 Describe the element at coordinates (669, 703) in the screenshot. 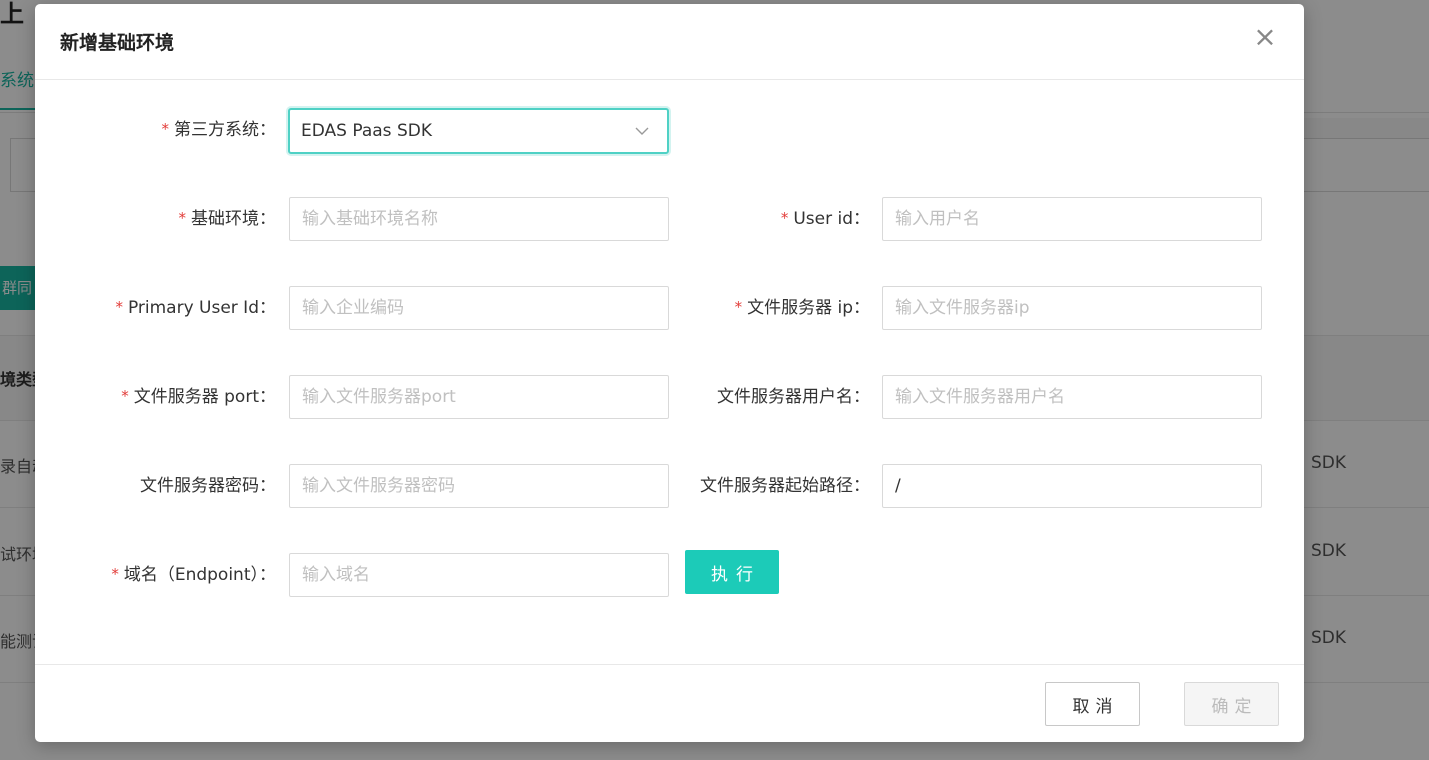

I see `dialog-footer: 取消 确定` at that location.